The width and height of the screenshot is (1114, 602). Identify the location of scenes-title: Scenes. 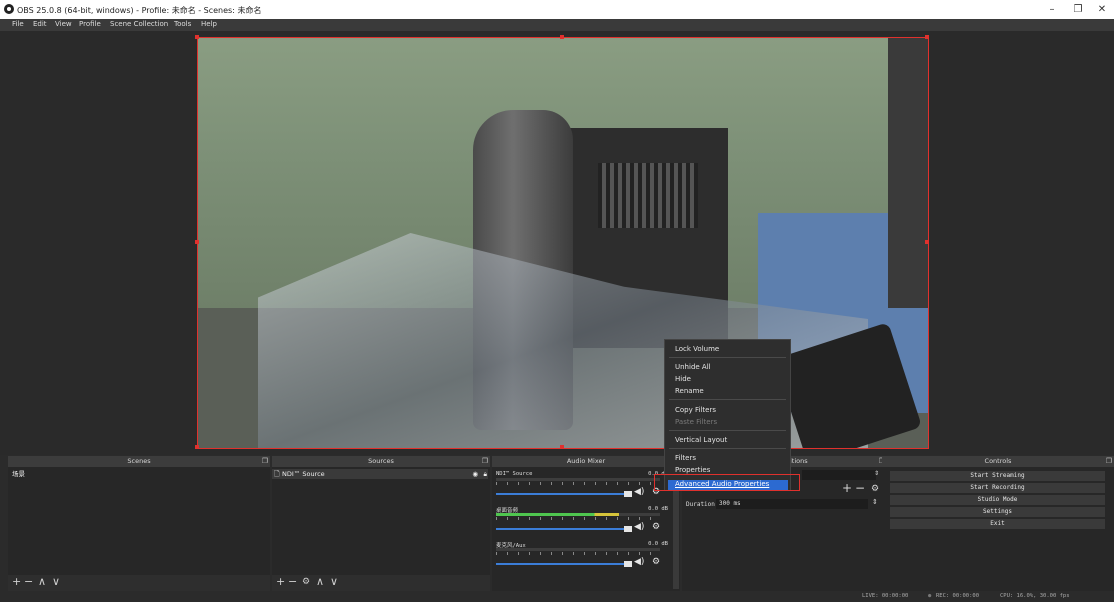
(139, 461).